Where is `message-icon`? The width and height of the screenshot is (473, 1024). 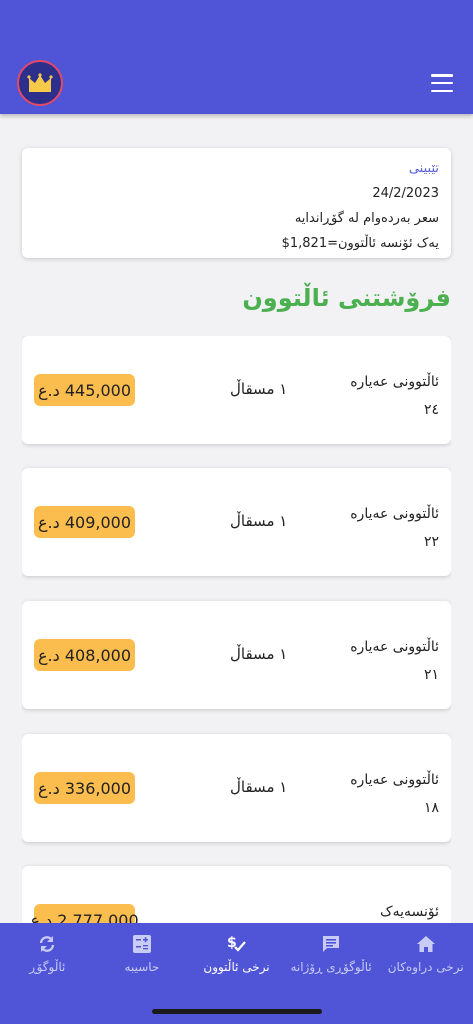 message-icon is located at coordinates (331, 944).